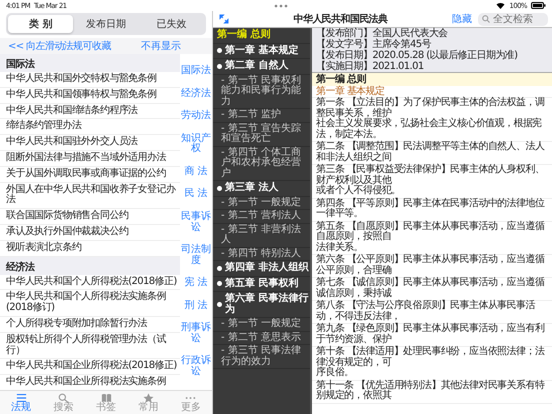 Image resolution: width=552 pixels, height=414 pixels. I want to click on law-list-item: 外国人在中华人民共和国收养子女登记办法, so click(90, 196).